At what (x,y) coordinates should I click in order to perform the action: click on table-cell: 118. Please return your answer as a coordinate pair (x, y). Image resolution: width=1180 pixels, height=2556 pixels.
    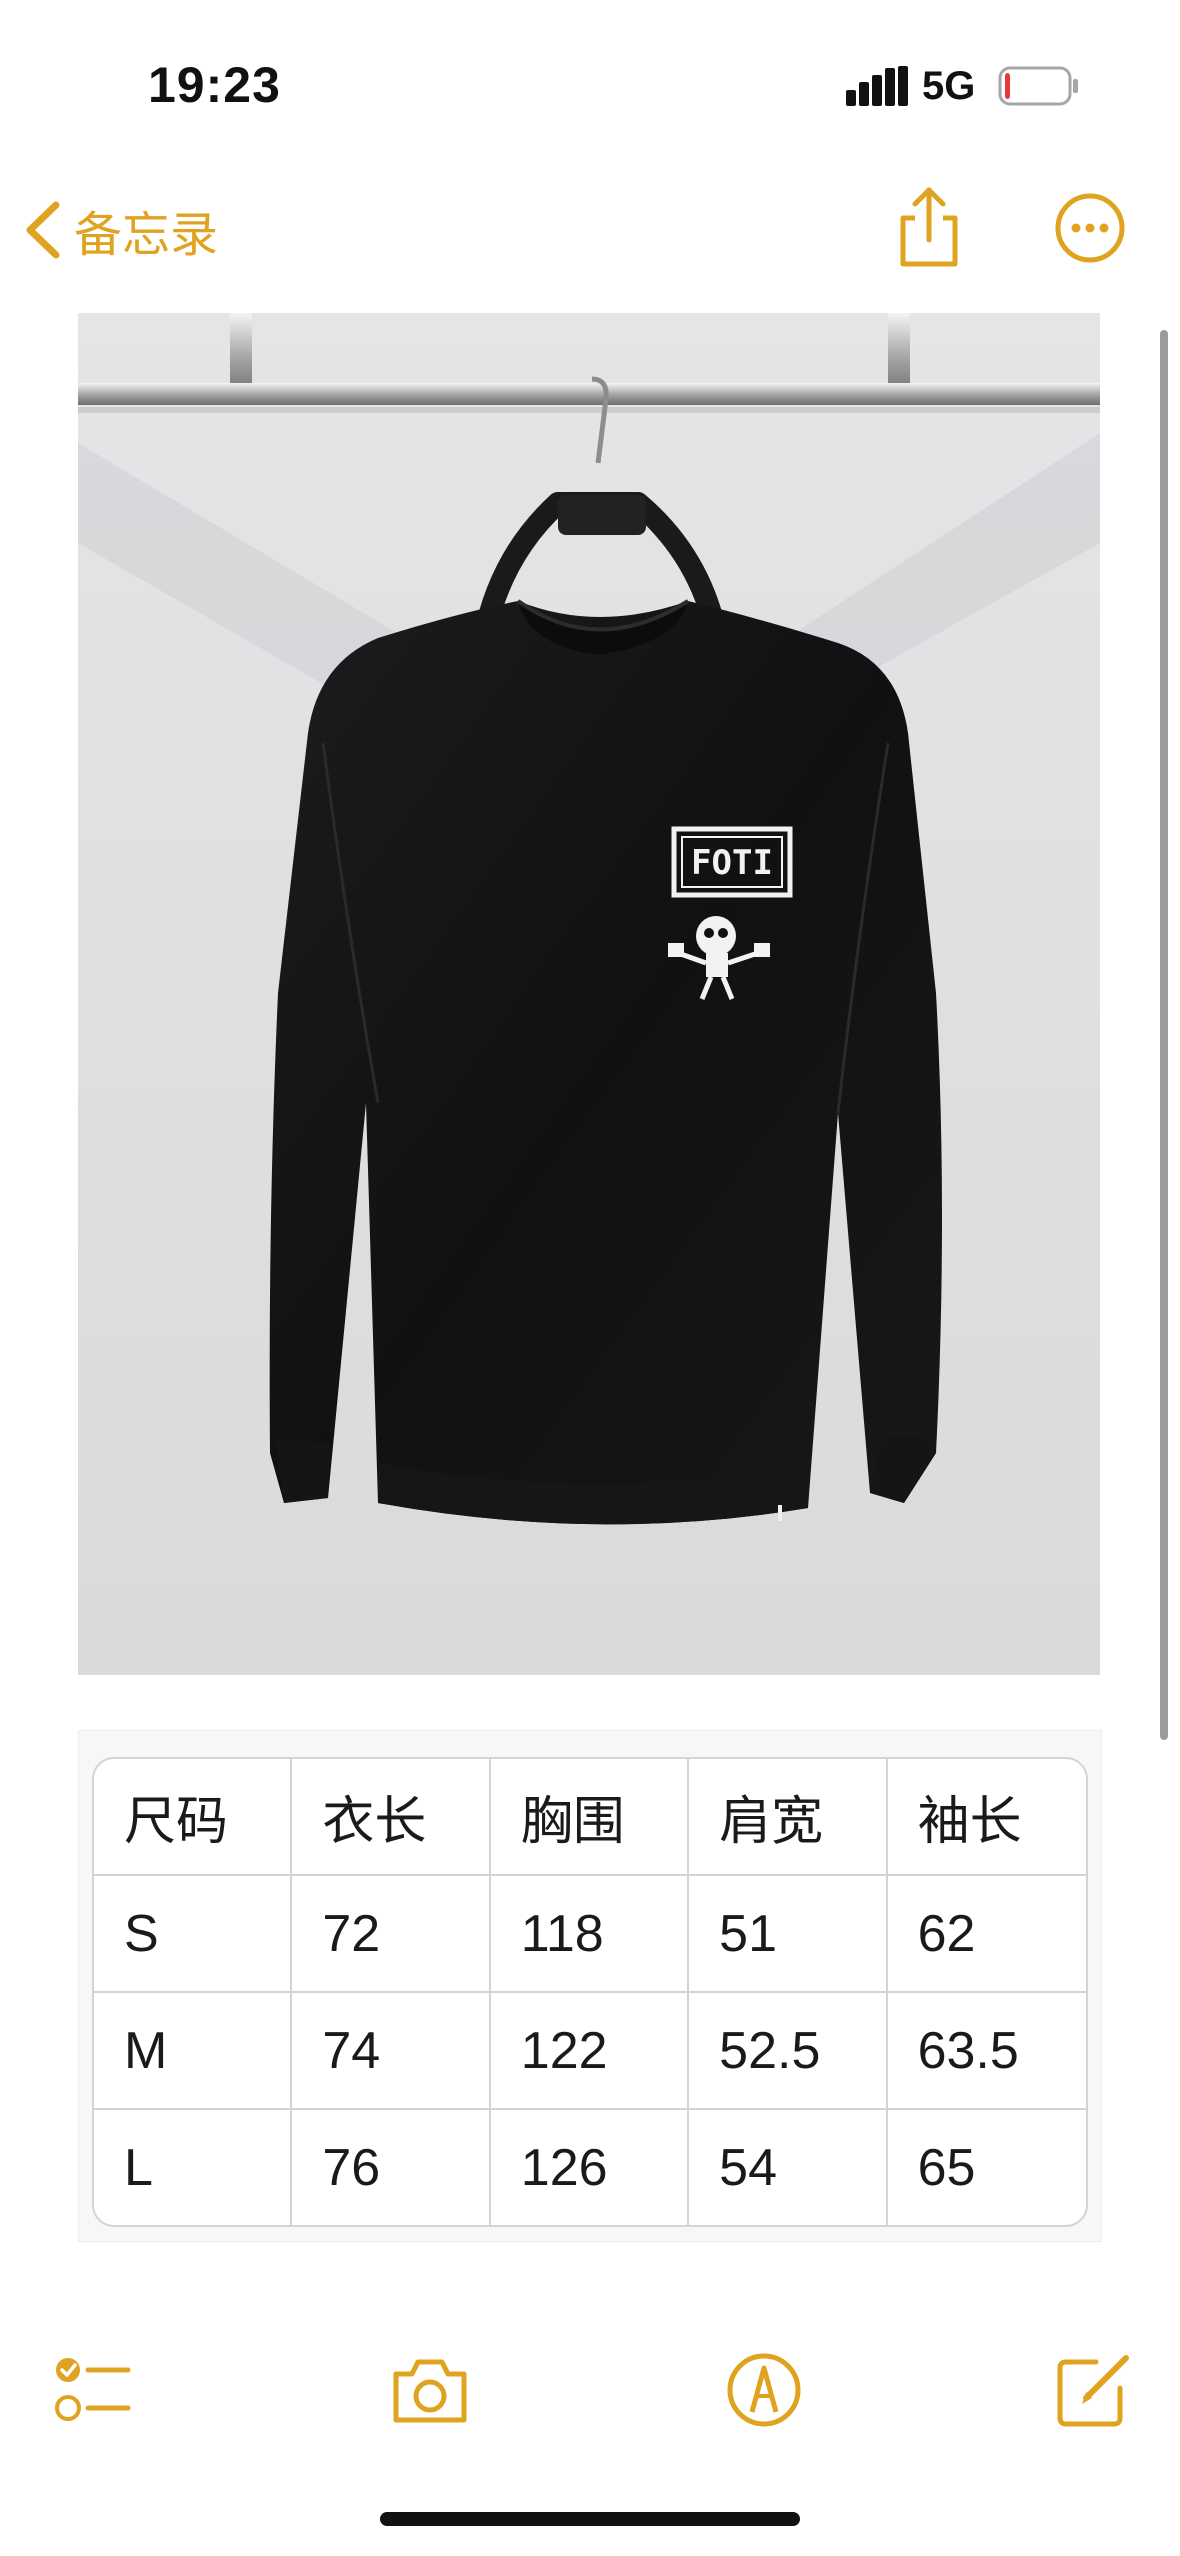
    Looking at the image, I should click on (590, 1934).